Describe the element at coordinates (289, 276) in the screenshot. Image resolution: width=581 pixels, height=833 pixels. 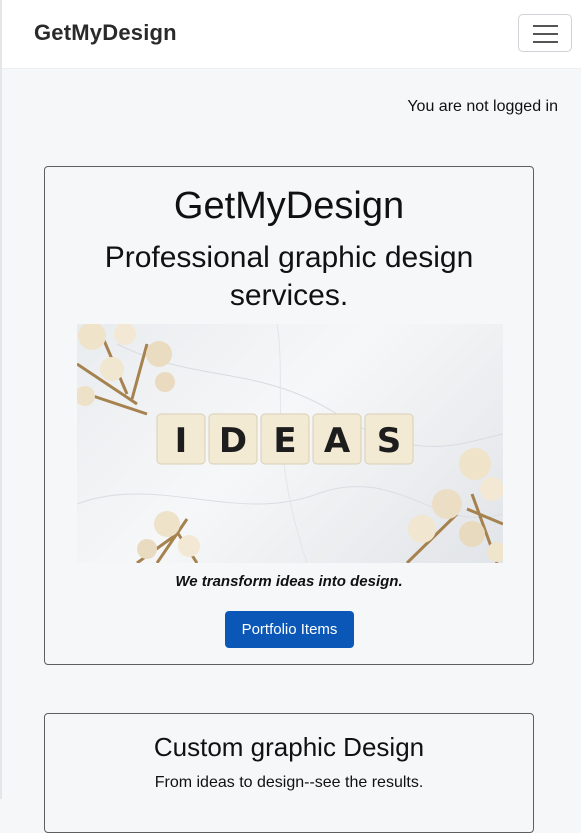
I see `hero-subtitle: Professional graphic design services.` at that location.